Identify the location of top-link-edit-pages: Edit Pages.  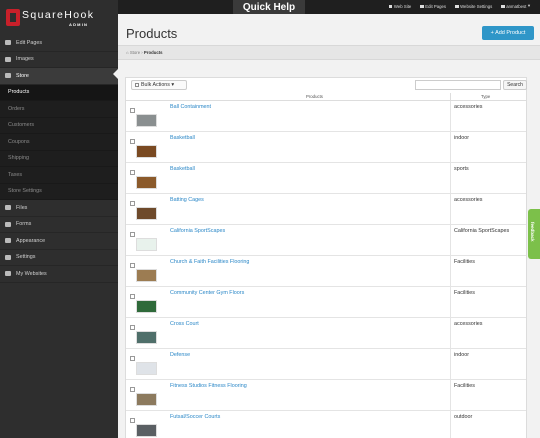
(433, 6).